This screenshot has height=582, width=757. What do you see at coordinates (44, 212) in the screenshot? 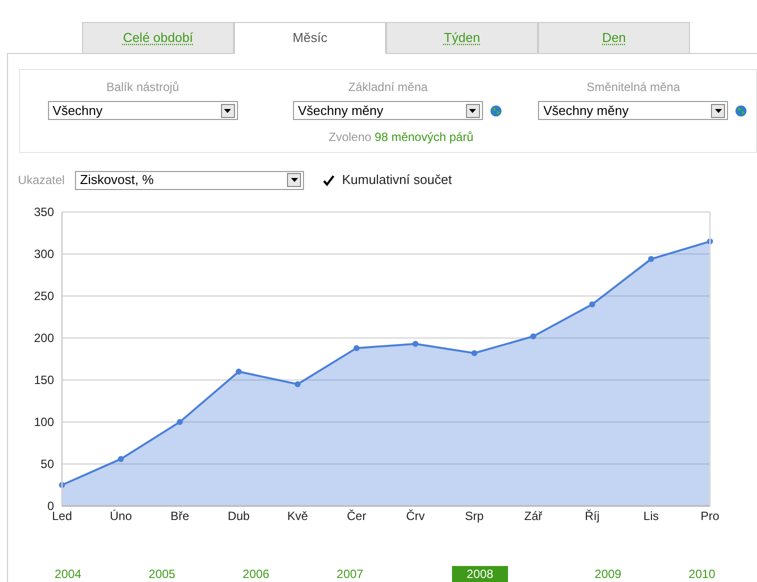
I see `y-tick-label: 350` at bounding box center [44, 212].